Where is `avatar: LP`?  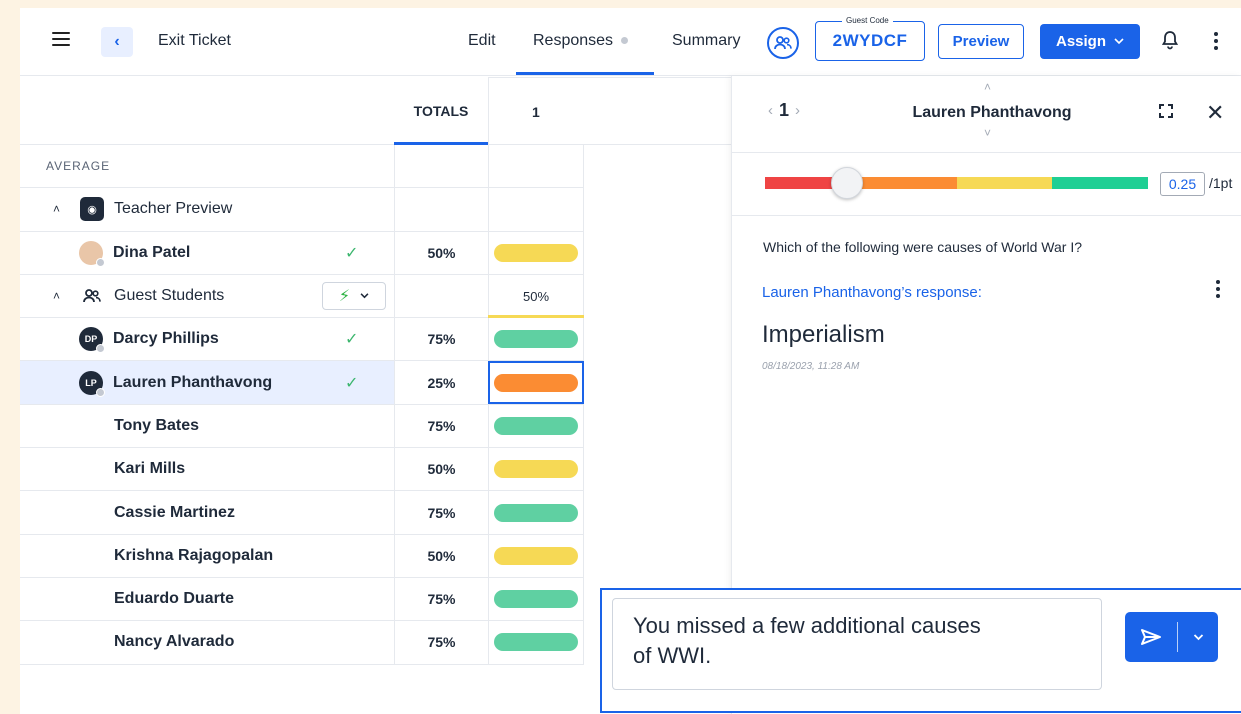 avatar: LP is located at coordinates (92, 383).